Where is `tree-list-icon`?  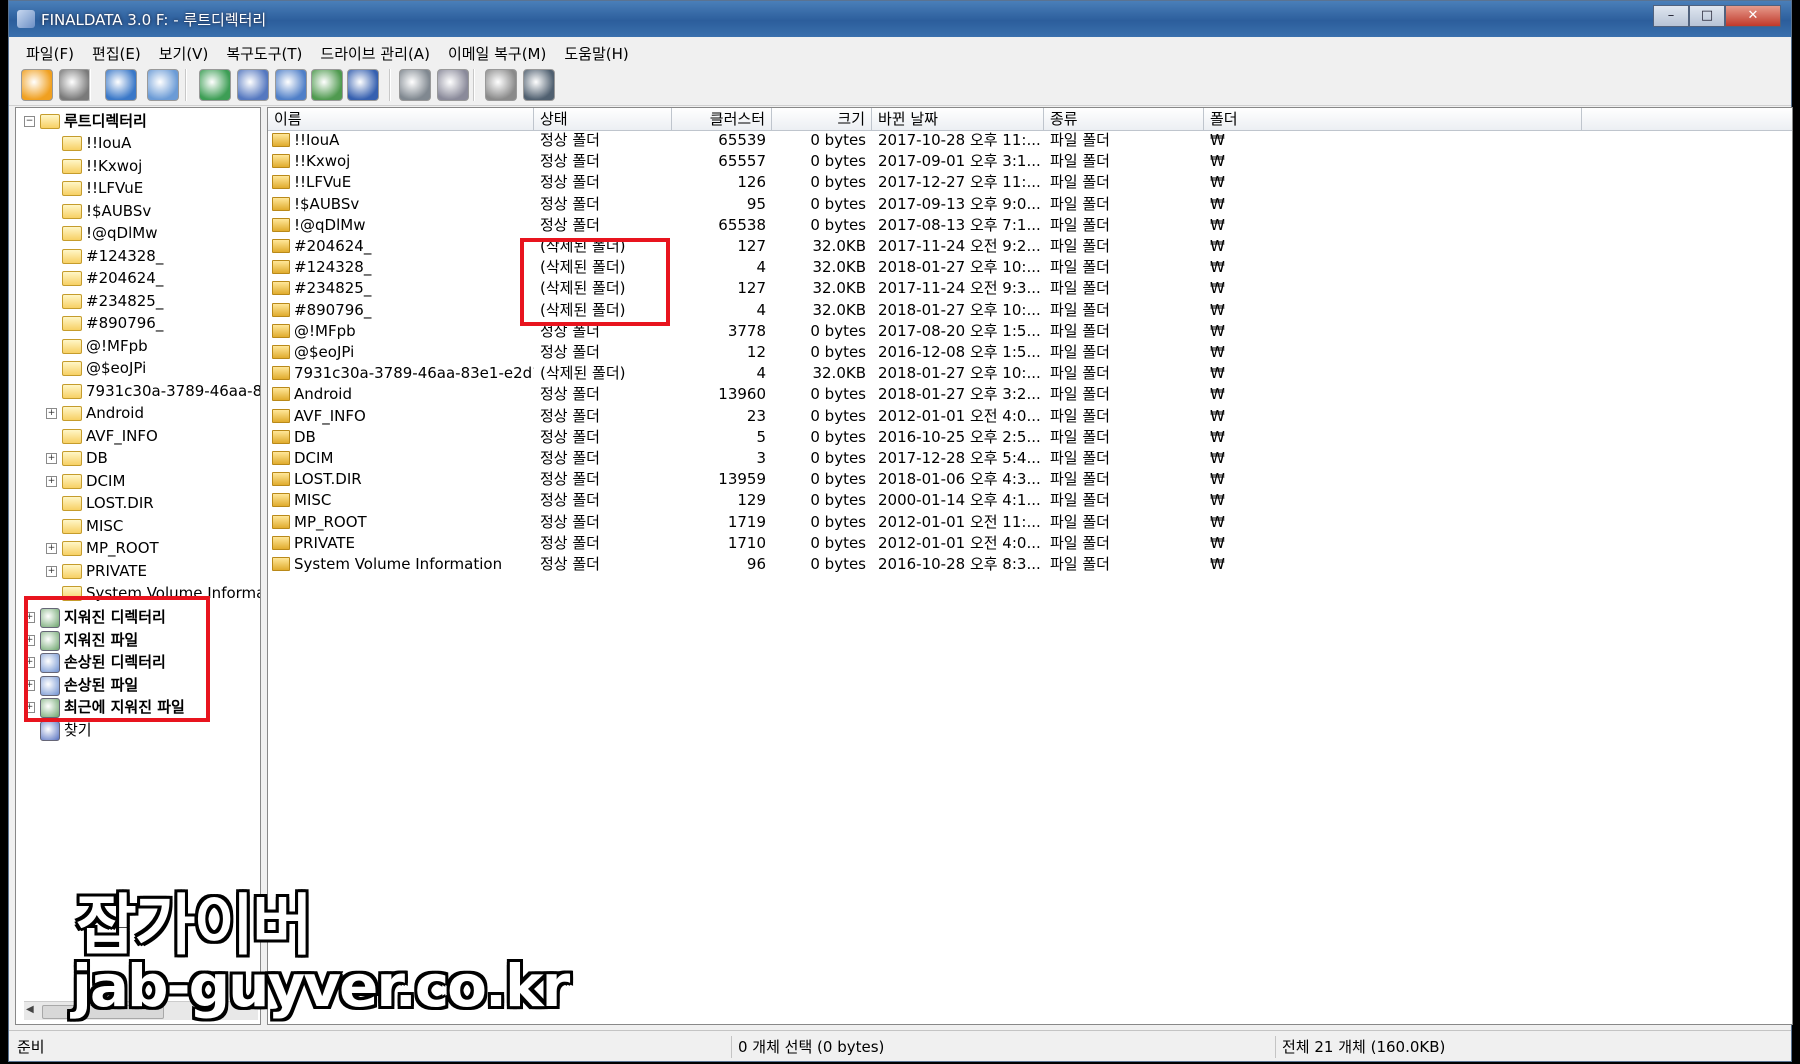
tree-list-icon is located at coordinates (327, 85).